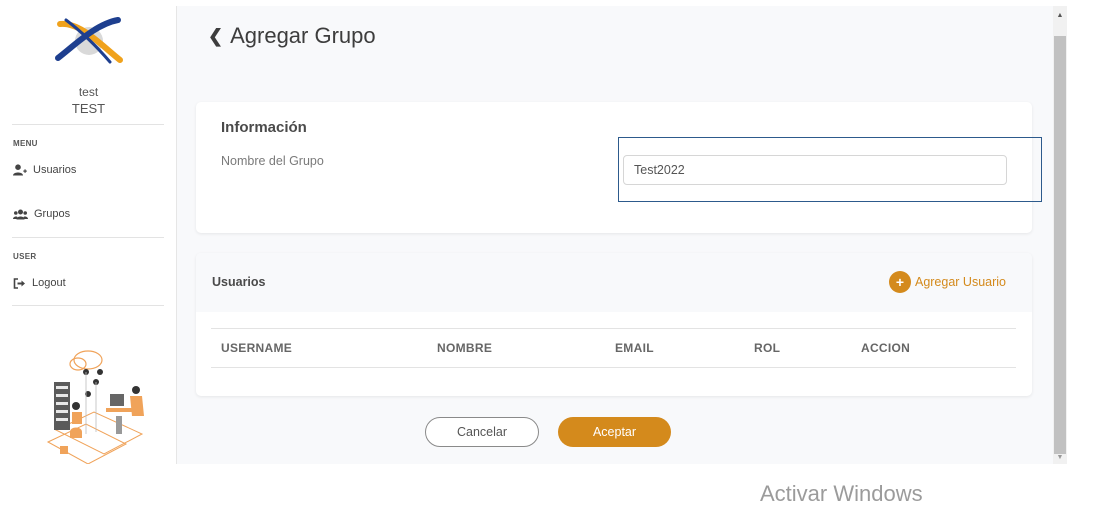 This screenshot has width=1108, height=505. Describe the element at coordinates (634, 348) in the screenshot. I see `column-header-email: EMAIL` at that location.